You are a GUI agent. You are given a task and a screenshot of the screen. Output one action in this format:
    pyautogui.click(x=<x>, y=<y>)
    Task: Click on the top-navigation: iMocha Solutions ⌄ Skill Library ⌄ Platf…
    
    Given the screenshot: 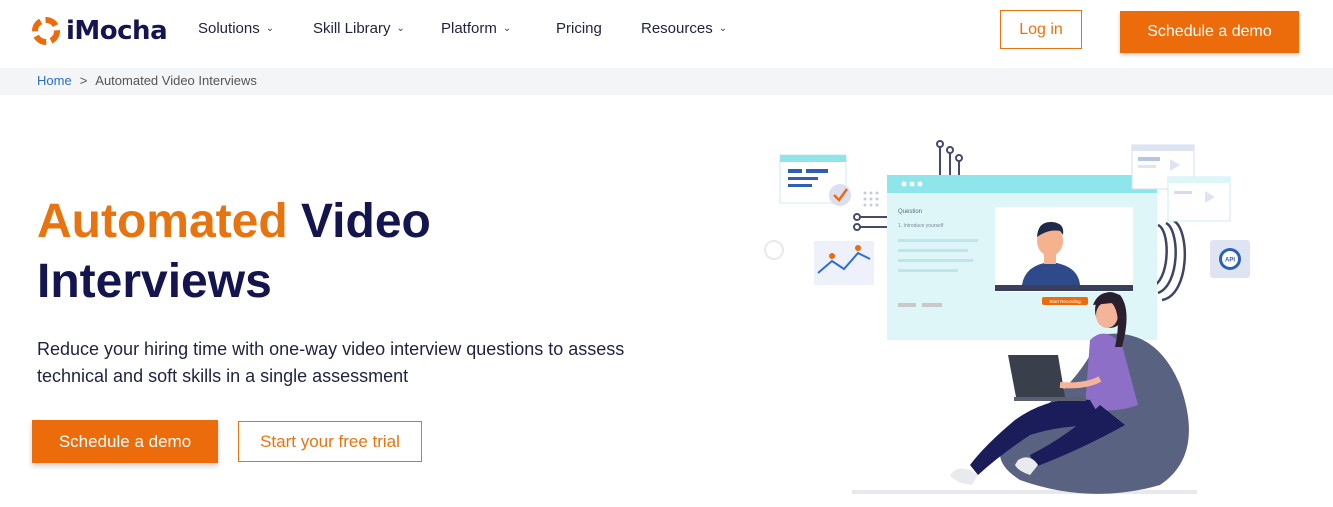 What is the action you would take?
    pyautogui.click(x=666, y=33)
    